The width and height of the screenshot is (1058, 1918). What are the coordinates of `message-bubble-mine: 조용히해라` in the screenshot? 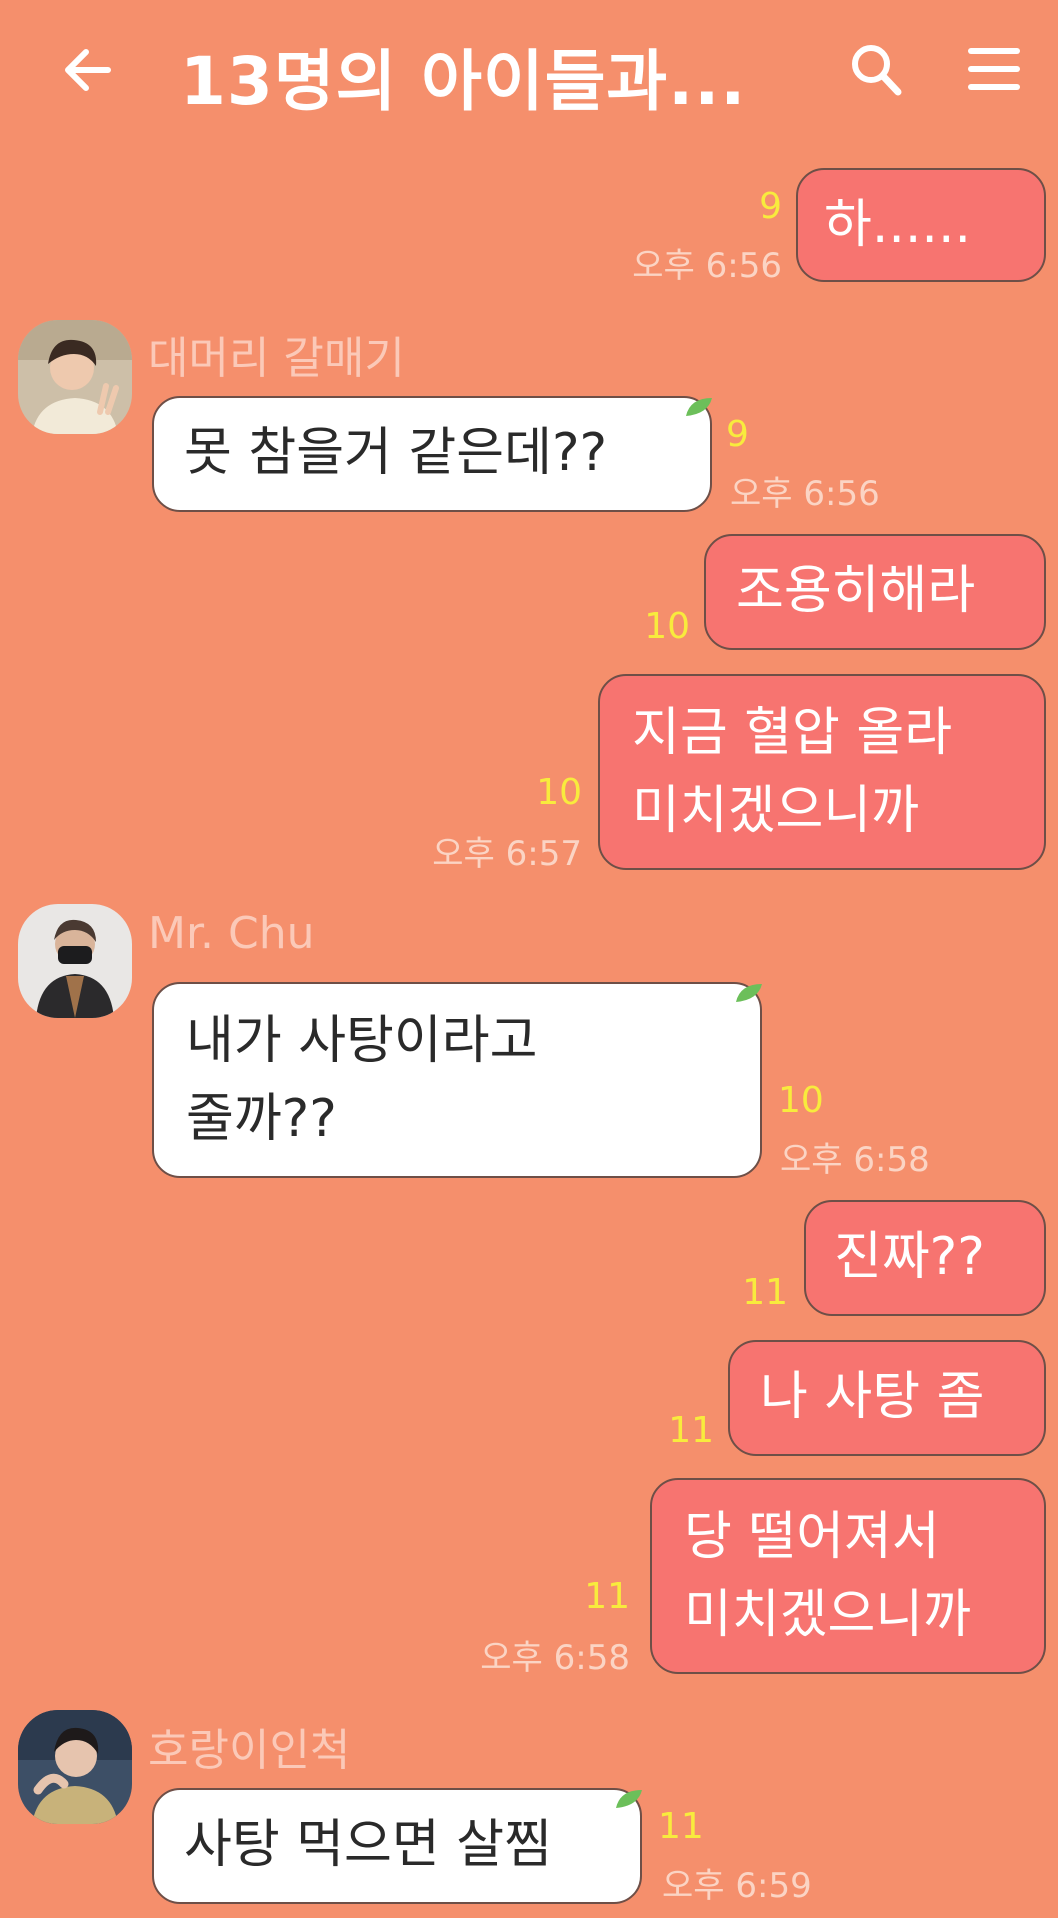 It's located at (875, 592).